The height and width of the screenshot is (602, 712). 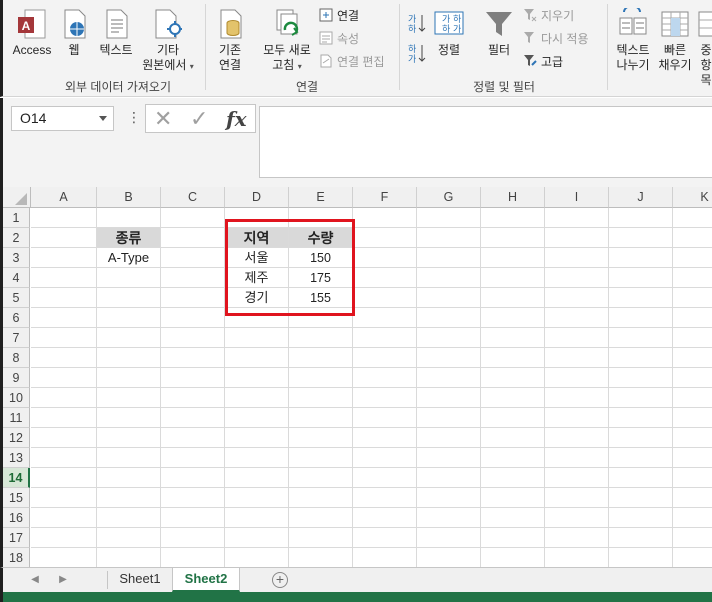 I want to click on sort-ascending-button: 가하, so click(x=417, y=23).